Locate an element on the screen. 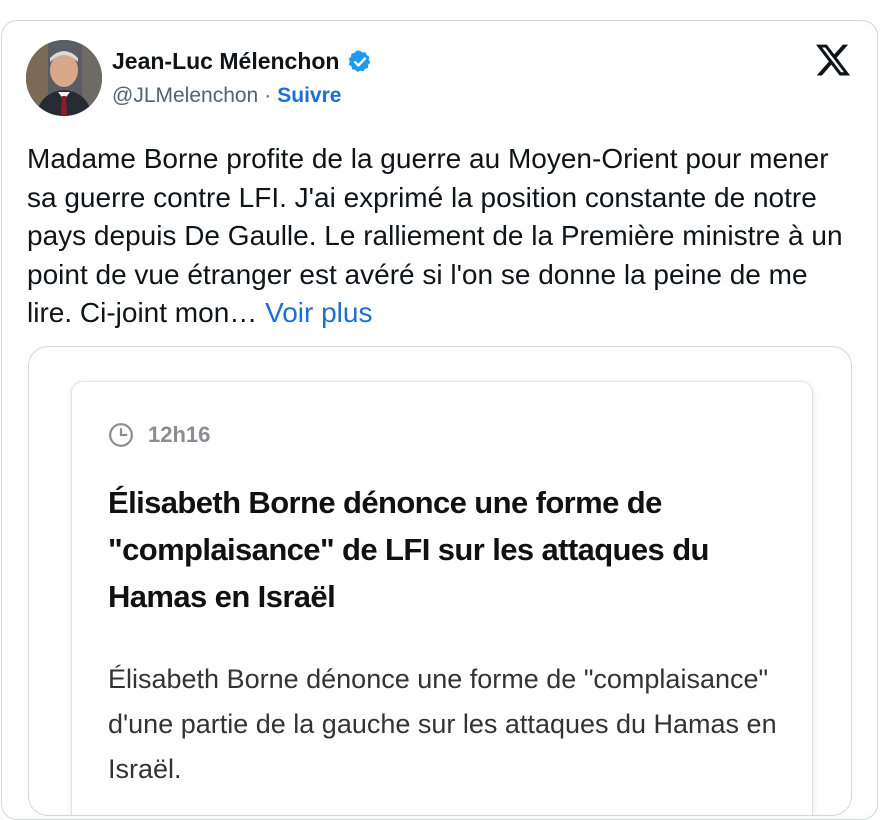  author-handle: @JLMelenchon is located at coordinates (185, 96).